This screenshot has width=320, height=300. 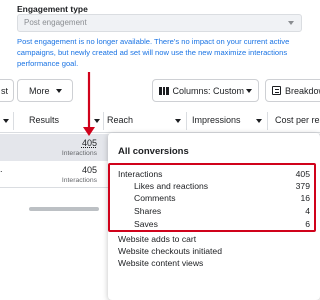 I want to click on conversion-row-checkouts: Website checkouts initiated, so click(x=214, y=252).